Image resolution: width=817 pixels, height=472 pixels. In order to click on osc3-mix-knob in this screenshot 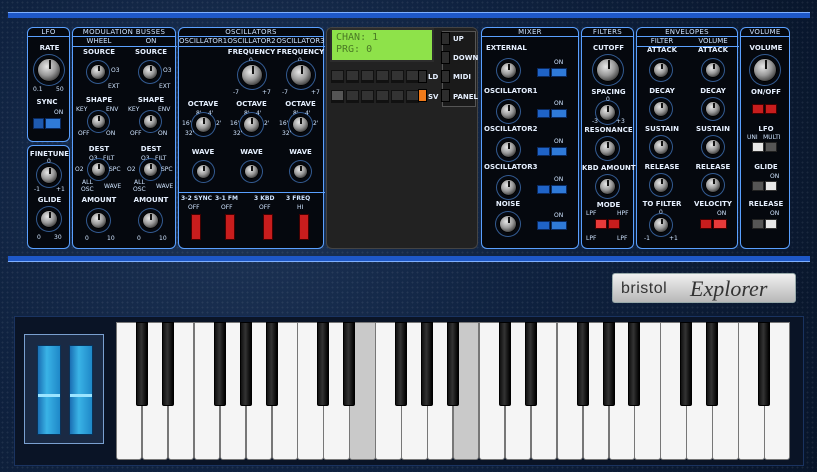, I will do `click(508, 187)`.